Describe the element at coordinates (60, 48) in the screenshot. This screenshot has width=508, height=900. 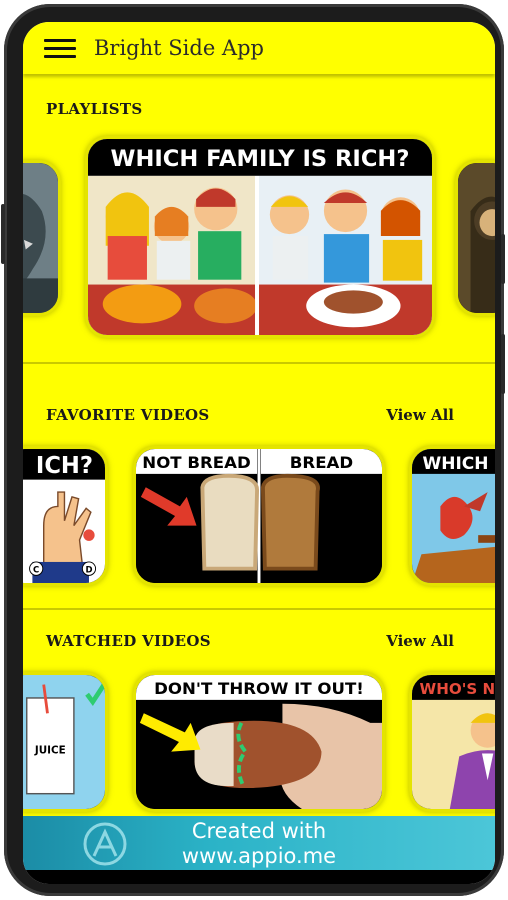
I see `menu-icon` at that location.